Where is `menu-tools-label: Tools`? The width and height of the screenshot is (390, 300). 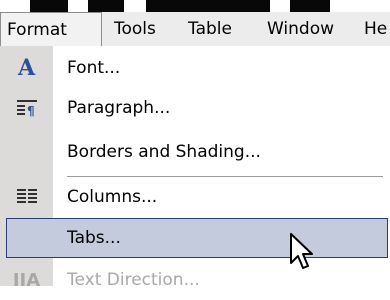
menu-tools-label: Tools is located at coordinates (135, 29).